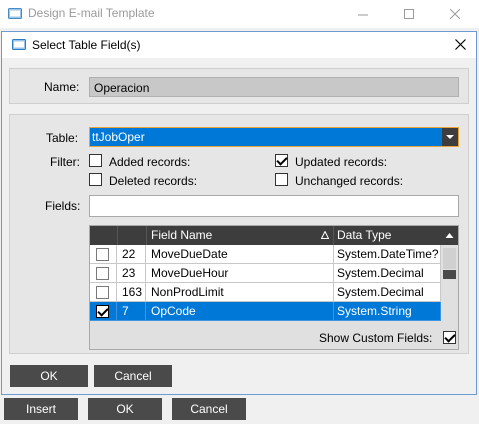 This screenshot has height=424, width=479. I want to click on table-dropdown-value: ttJobOper, so click(118, 137).